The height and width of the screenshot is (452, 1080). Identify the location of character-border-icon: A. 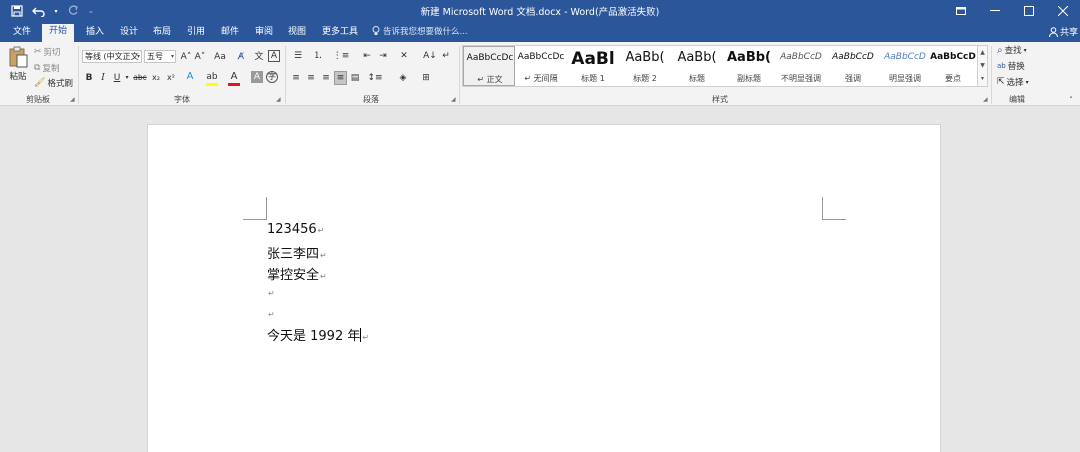
(274, 56).